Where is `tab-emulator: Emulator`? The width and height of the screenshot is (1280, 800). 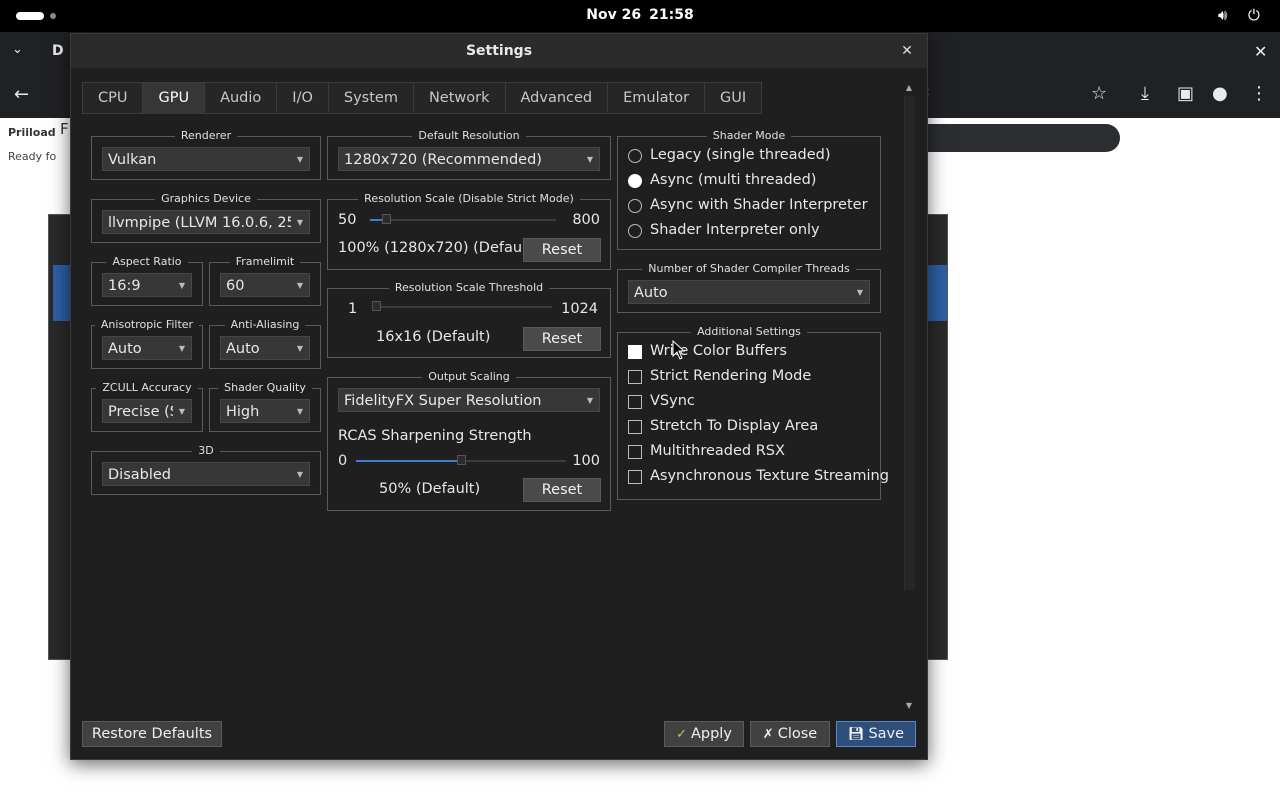 tab-emulator: Emulator is located at coordinates (656, 98).